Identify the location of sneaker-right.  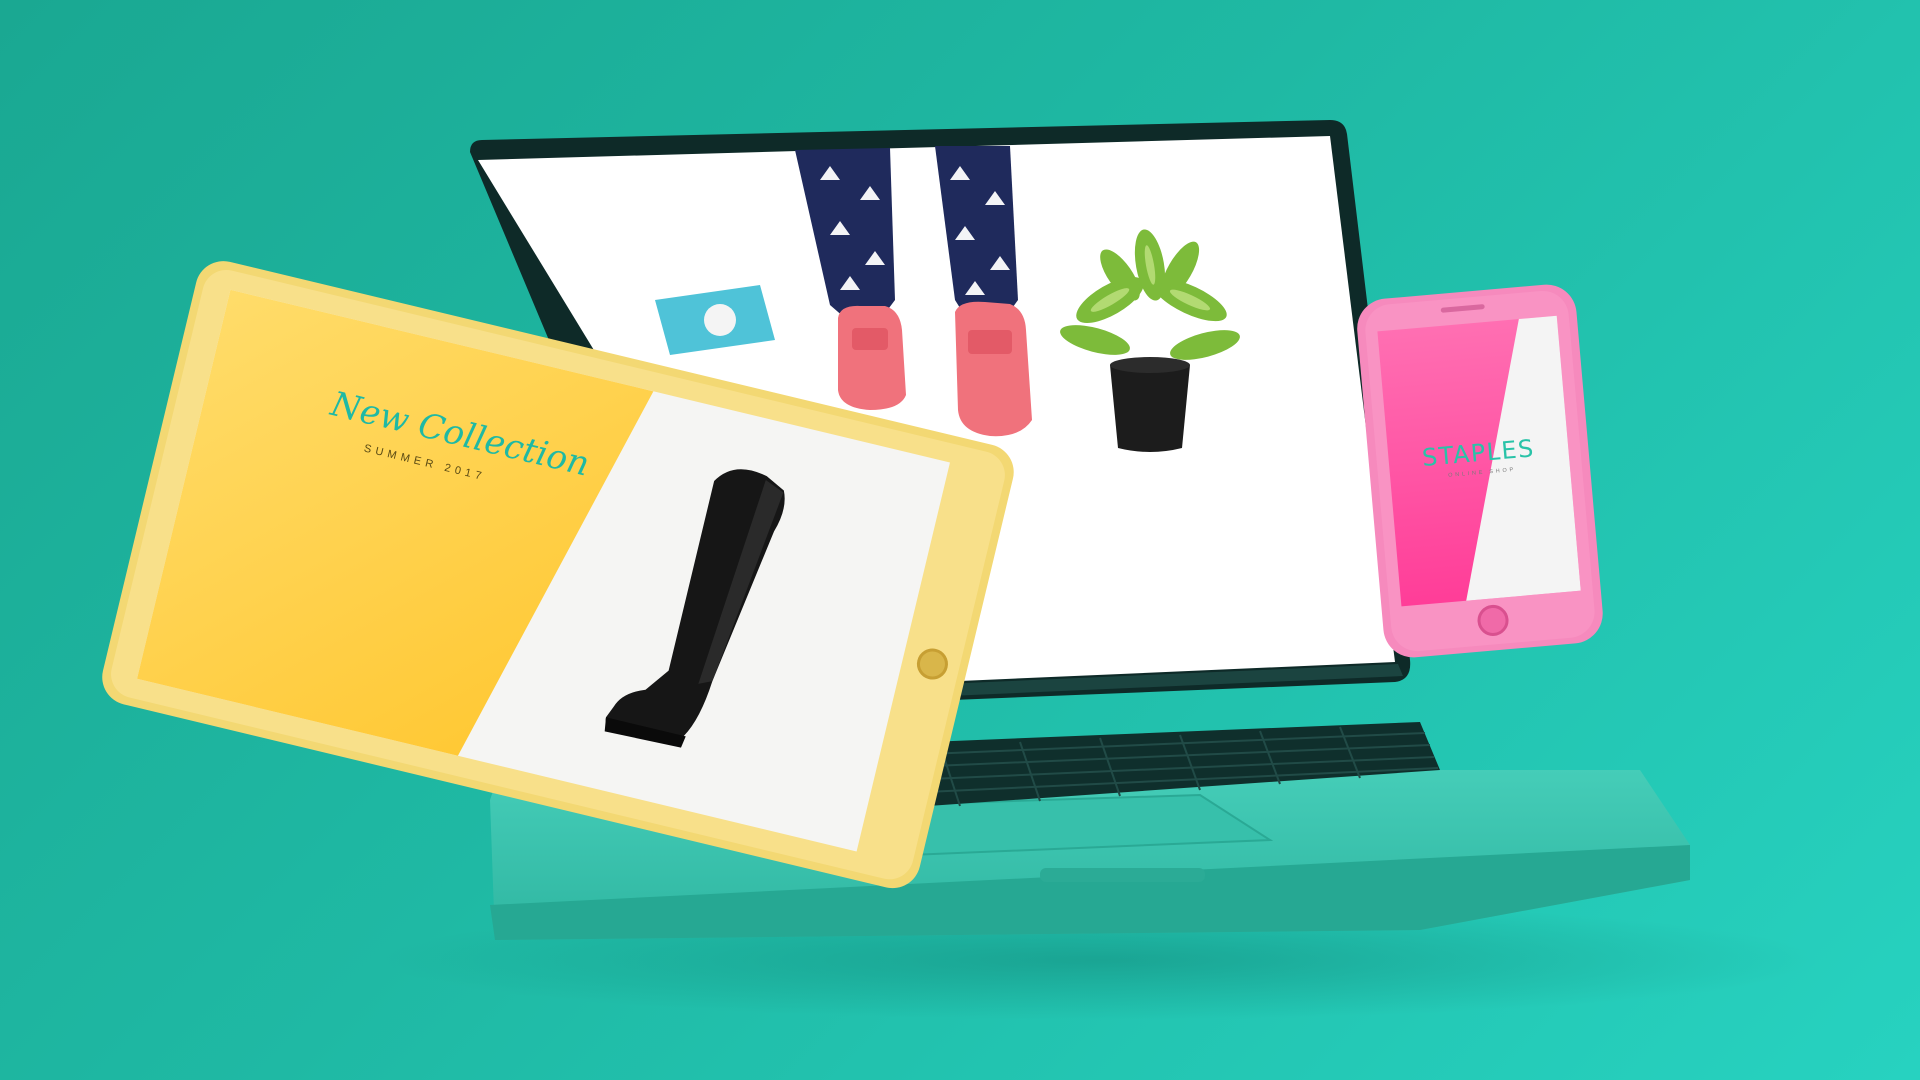
(993, 369).